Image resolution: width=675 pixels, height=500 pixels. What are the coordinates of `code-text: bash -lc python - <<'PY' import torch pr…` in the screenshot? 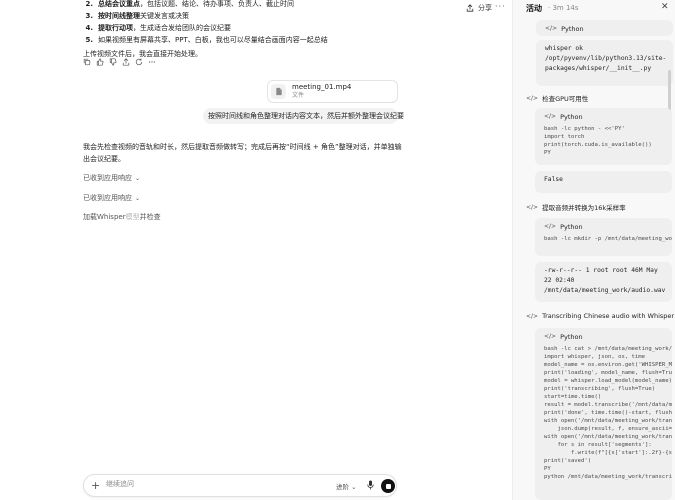 It's located at (598, 141).